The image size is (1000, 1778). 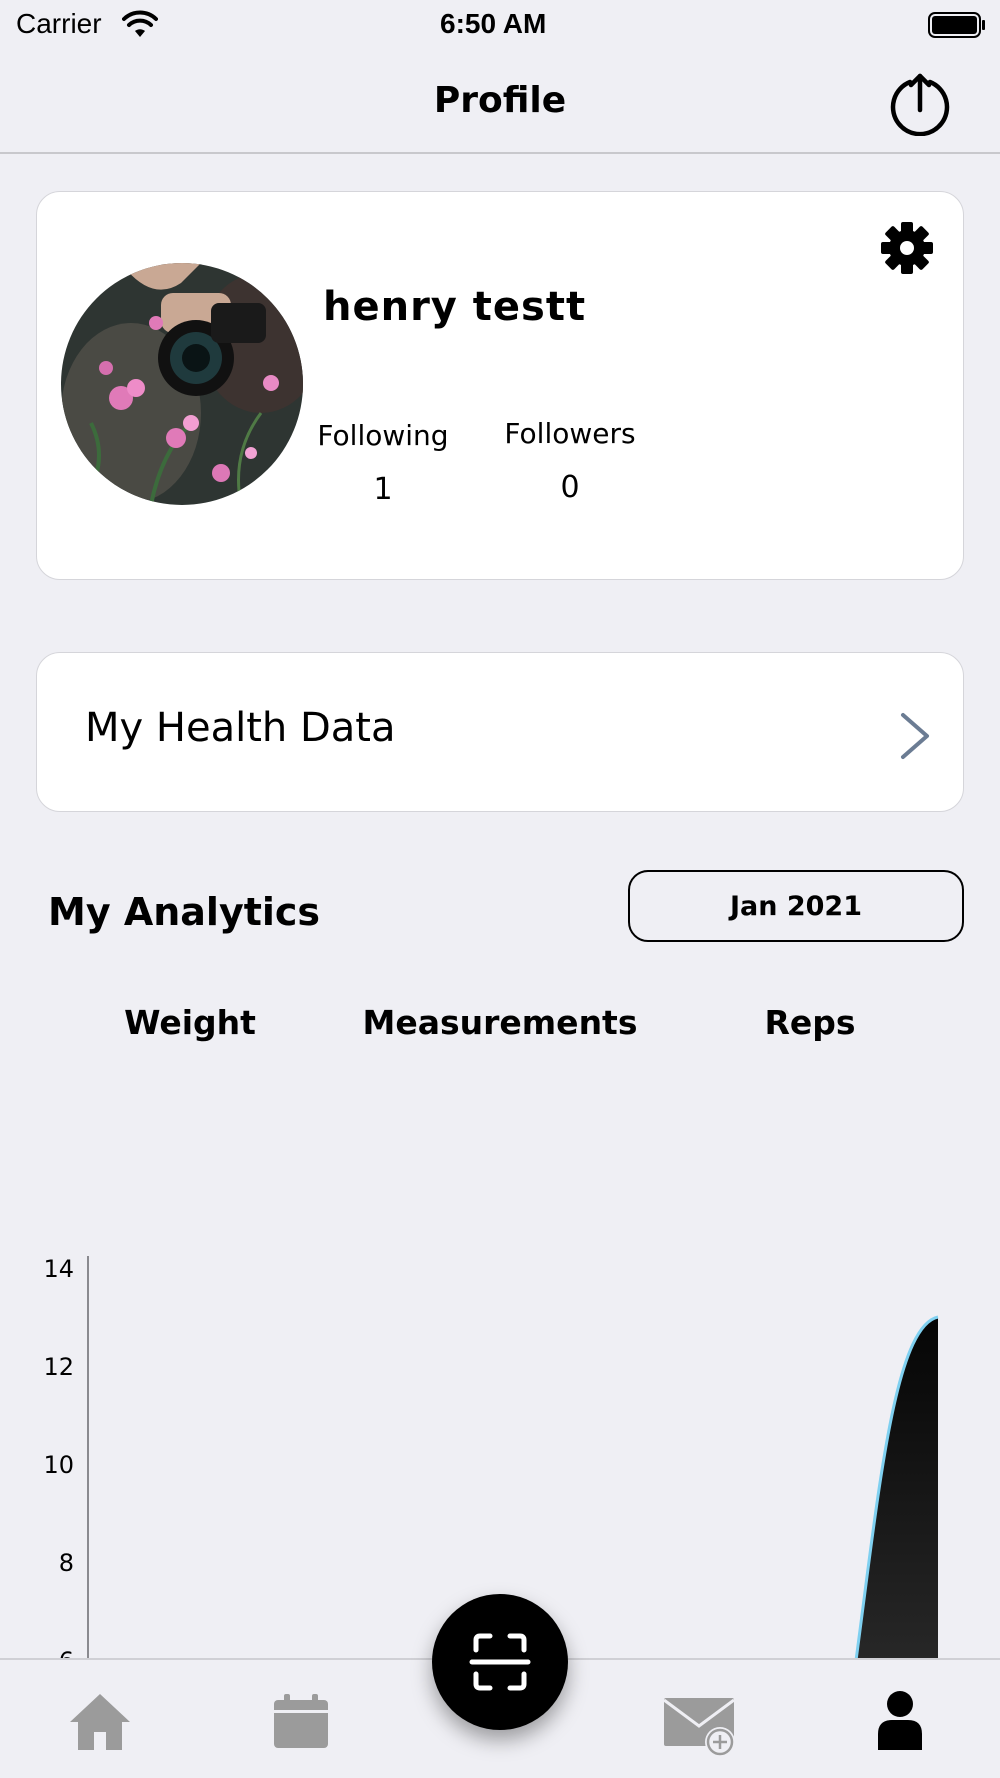 What do you see at coordinates (956, 25) in the screenshot?
I see `battery-icon` at bounding box center [956, 25].